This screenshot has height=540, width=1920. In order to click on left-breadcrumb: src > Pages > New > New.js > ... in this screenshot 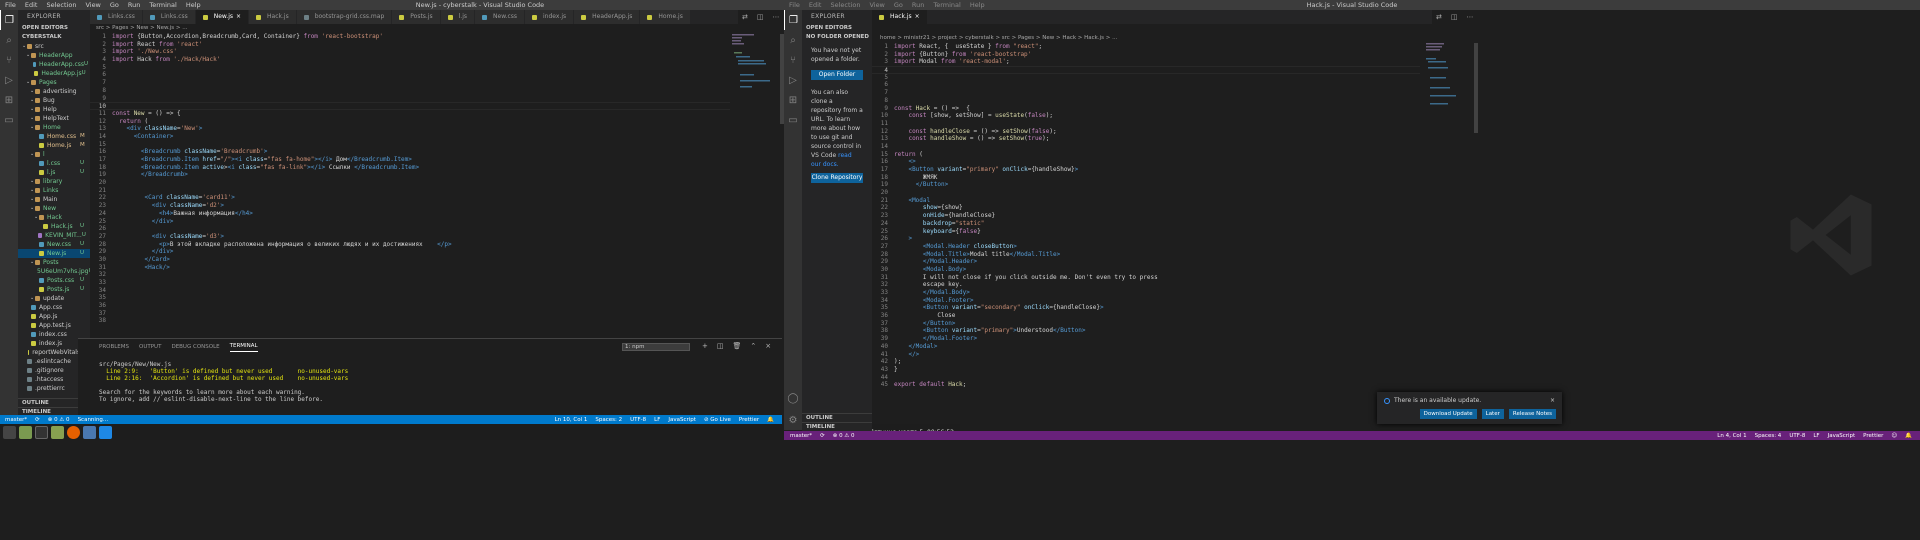, I will do `click(142, 28)`.